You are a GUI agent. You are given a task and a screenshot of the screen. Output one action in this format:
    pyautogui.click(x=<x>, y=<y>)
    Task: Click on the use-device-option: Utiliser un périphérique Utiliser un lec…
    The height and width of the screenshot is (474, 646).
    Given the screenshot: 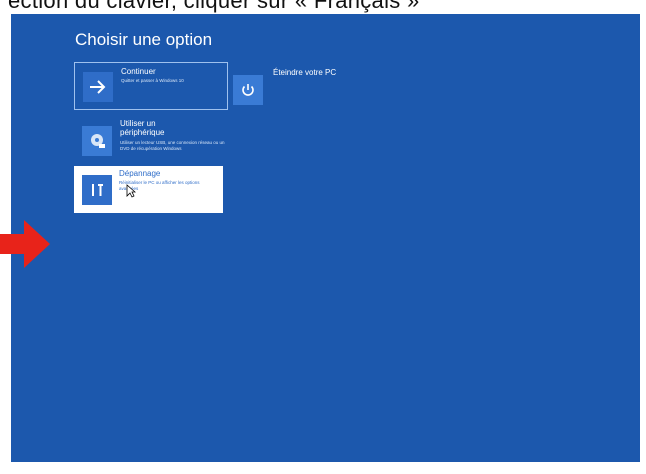 What is the action you would take?
    pyautogui.click(x=151, y=140)
    